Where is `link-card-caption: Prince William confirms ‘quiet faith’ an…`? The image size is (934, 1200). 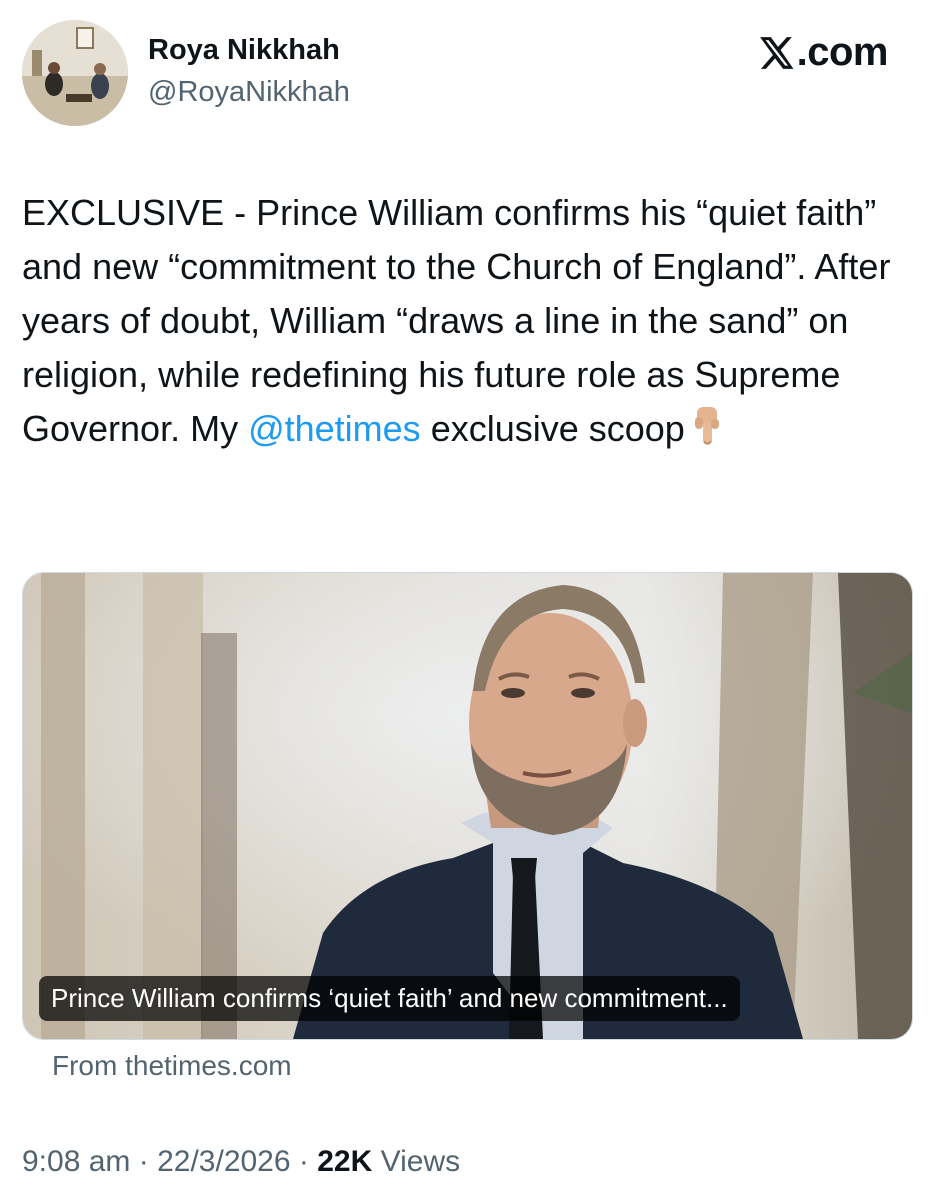 link-card-caption: Prince William confirms ‘quiet faith’ an… is located at coordinates (389, 998).